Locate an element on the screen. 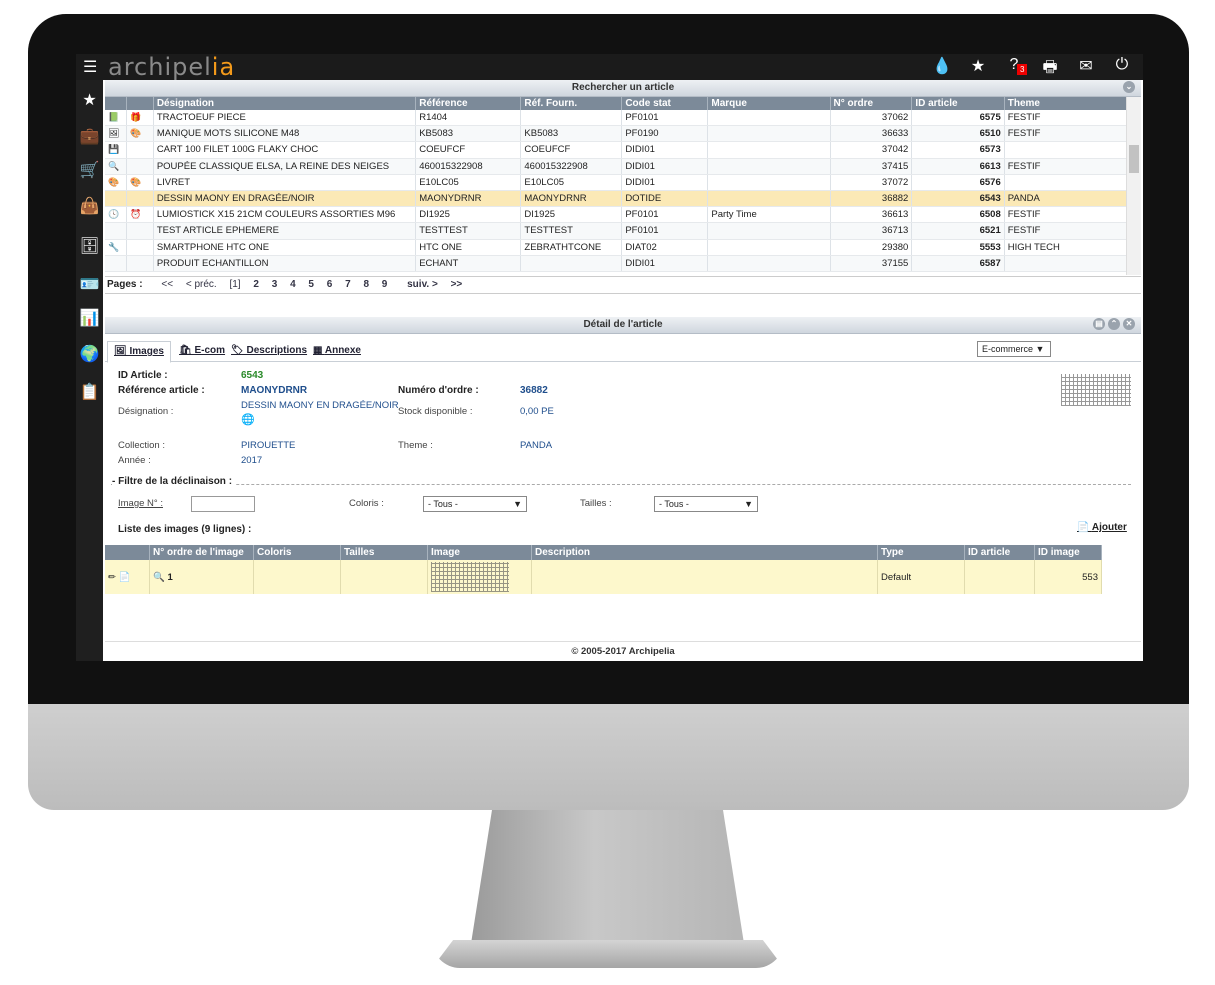  print-icon: ▤ is located at coordinates (1099, 324).